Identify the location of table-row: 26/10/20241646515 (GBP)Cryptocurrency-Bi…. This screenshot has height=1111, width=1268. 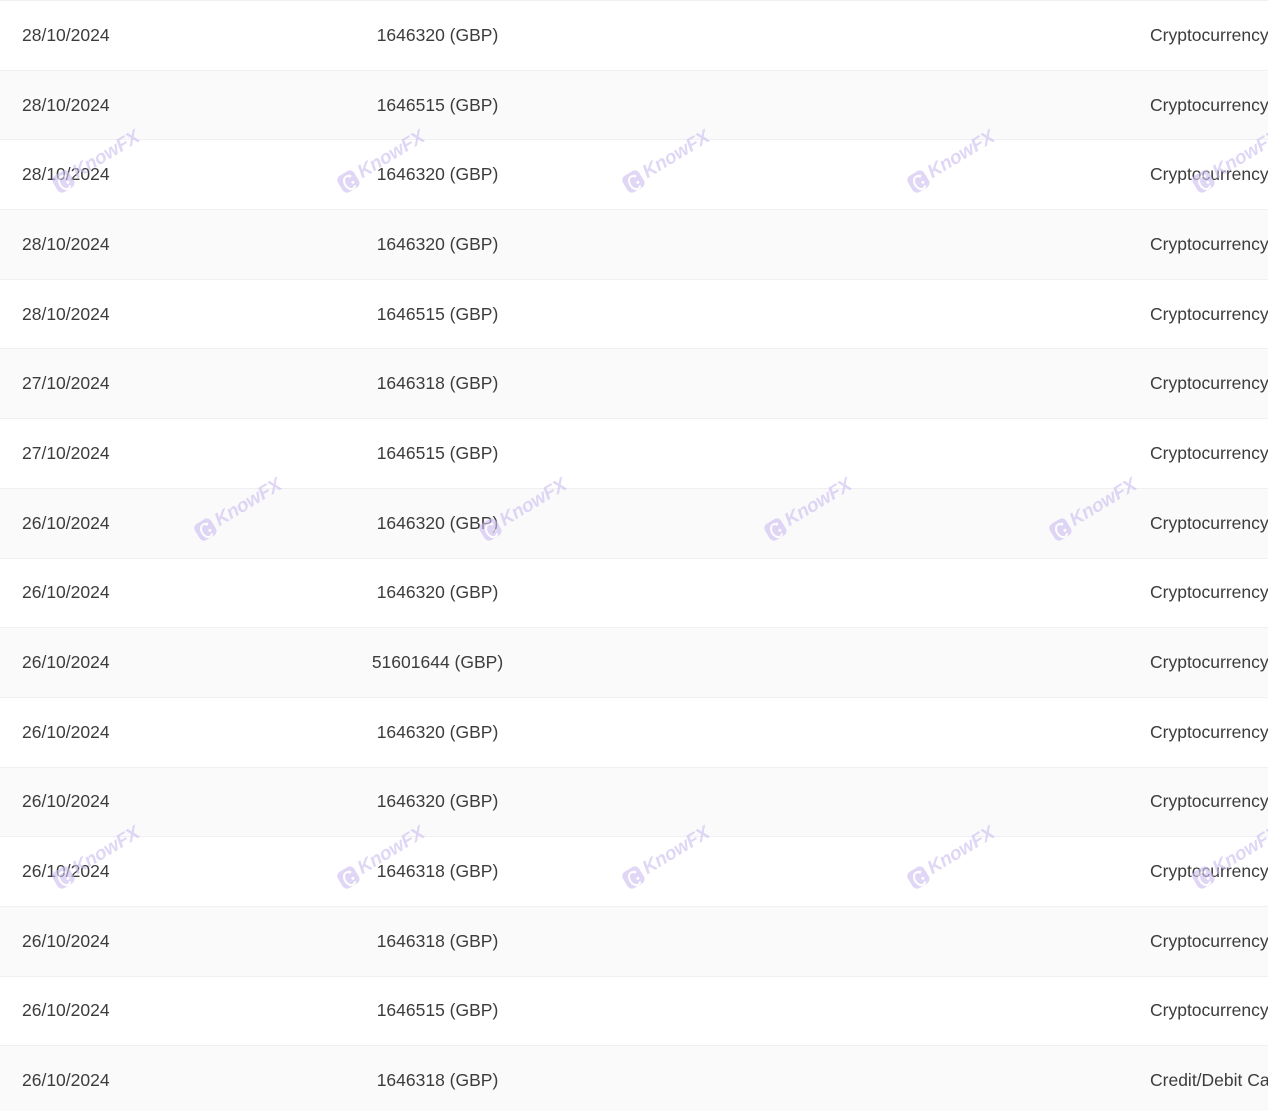
(634, 1011).